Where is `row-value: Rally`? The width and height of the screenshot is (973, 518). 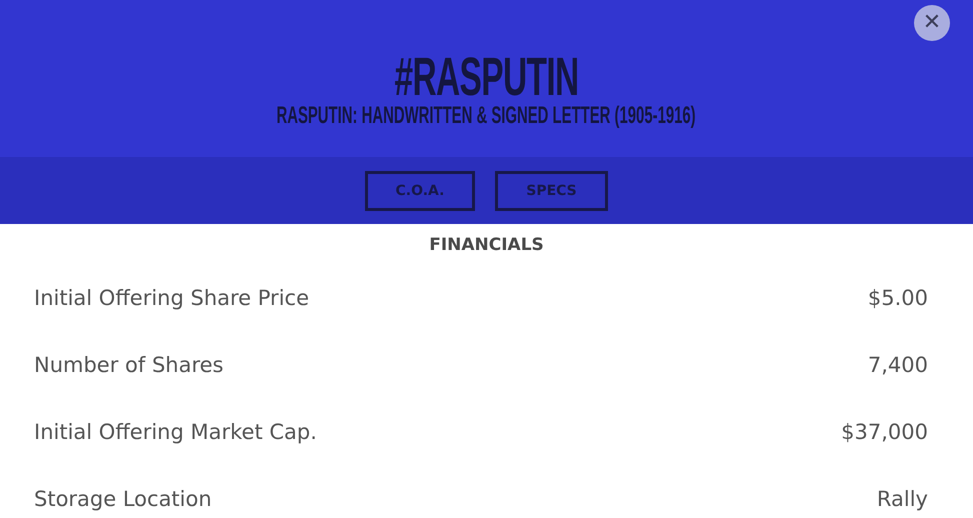 row-value: Rally is located at coordinates (902, 498).